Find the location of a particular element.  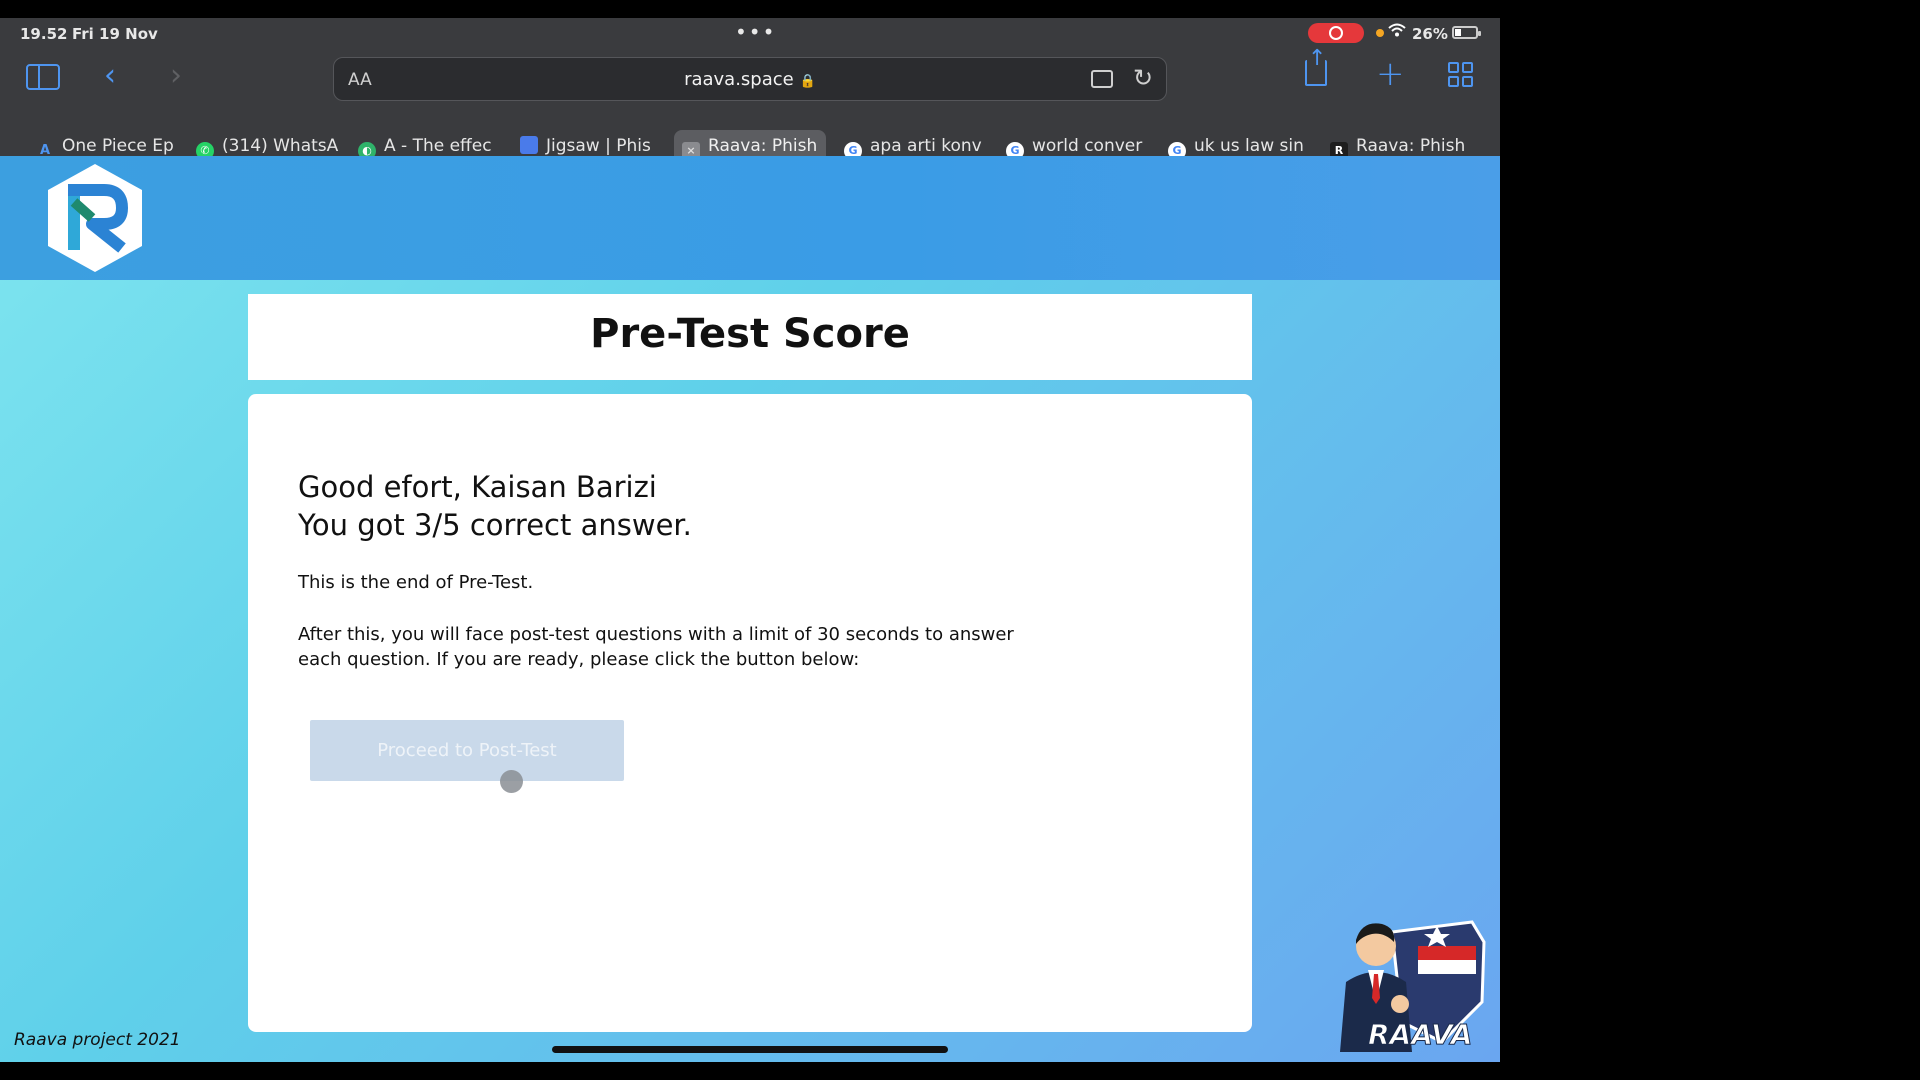

status-date: Fri 19 Nov is located at coordinates (115, 34).